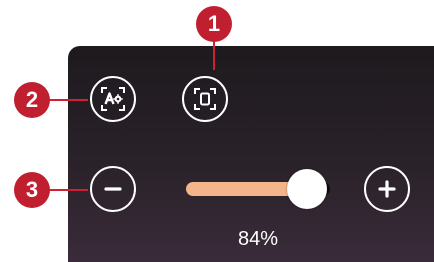 The height and width of the screenshot is (262, 434). I want to click on fit-screen-button, so click(205, 99).